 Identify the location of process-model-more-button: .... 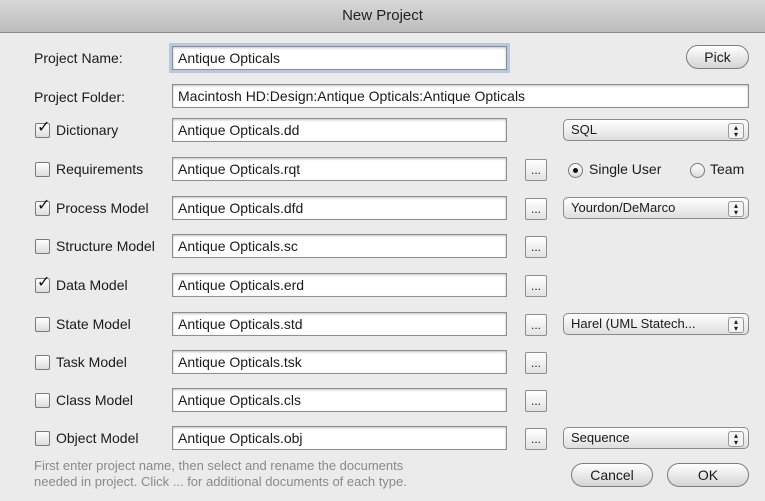
(536, 209).